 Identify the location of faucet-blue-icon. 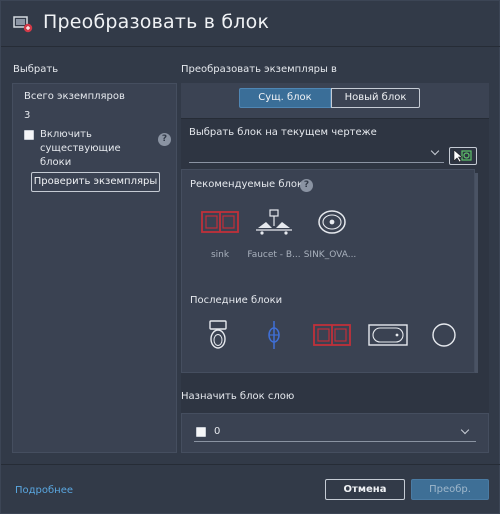
(274, 335).